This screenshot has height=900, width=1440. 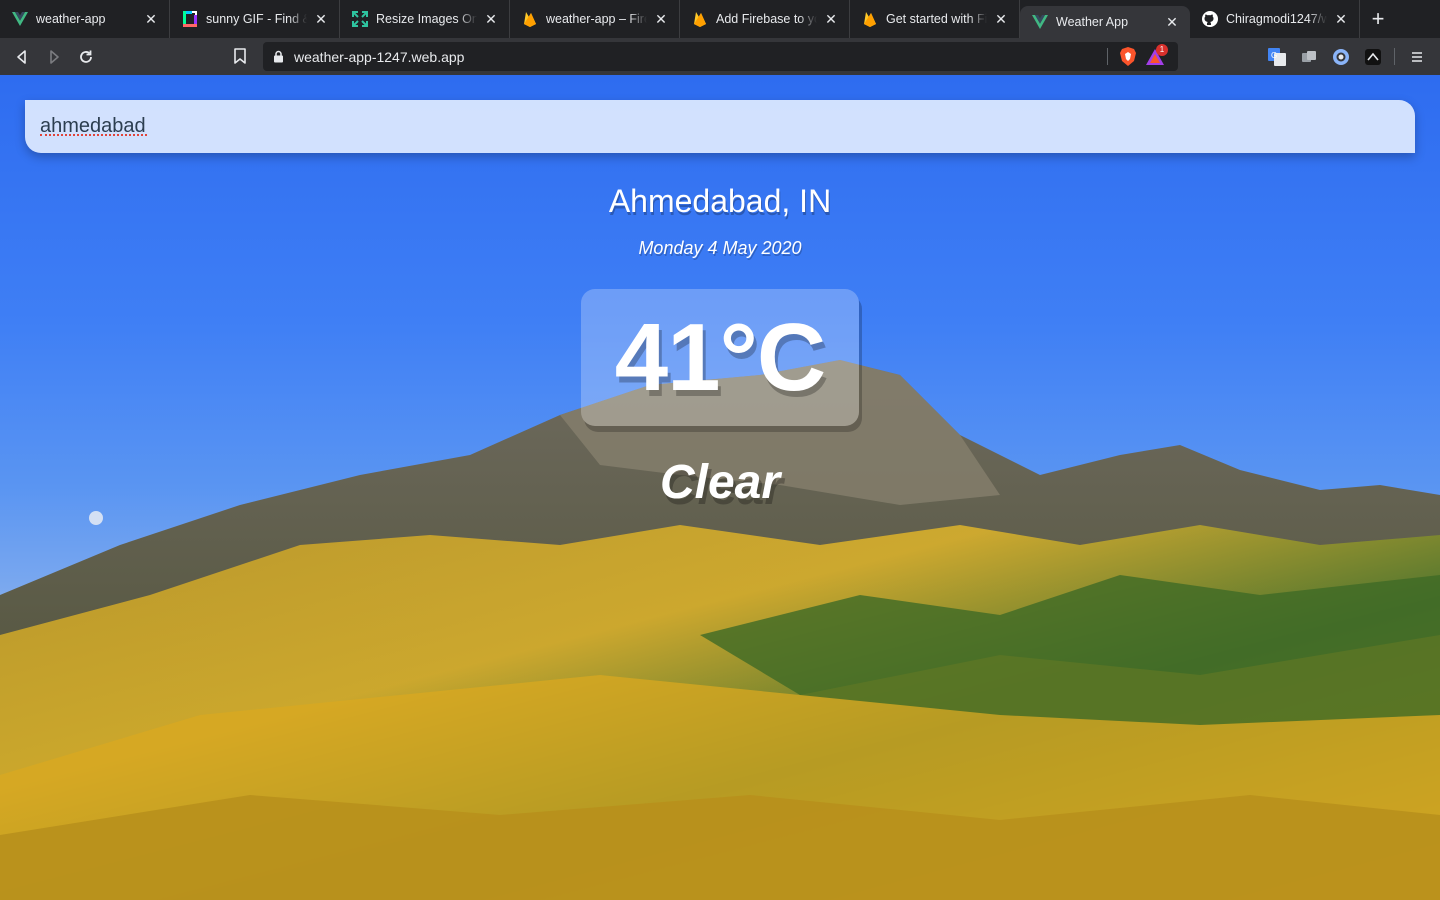 I want to click on temperature-box: 41°C, so click(x=720, y=357).